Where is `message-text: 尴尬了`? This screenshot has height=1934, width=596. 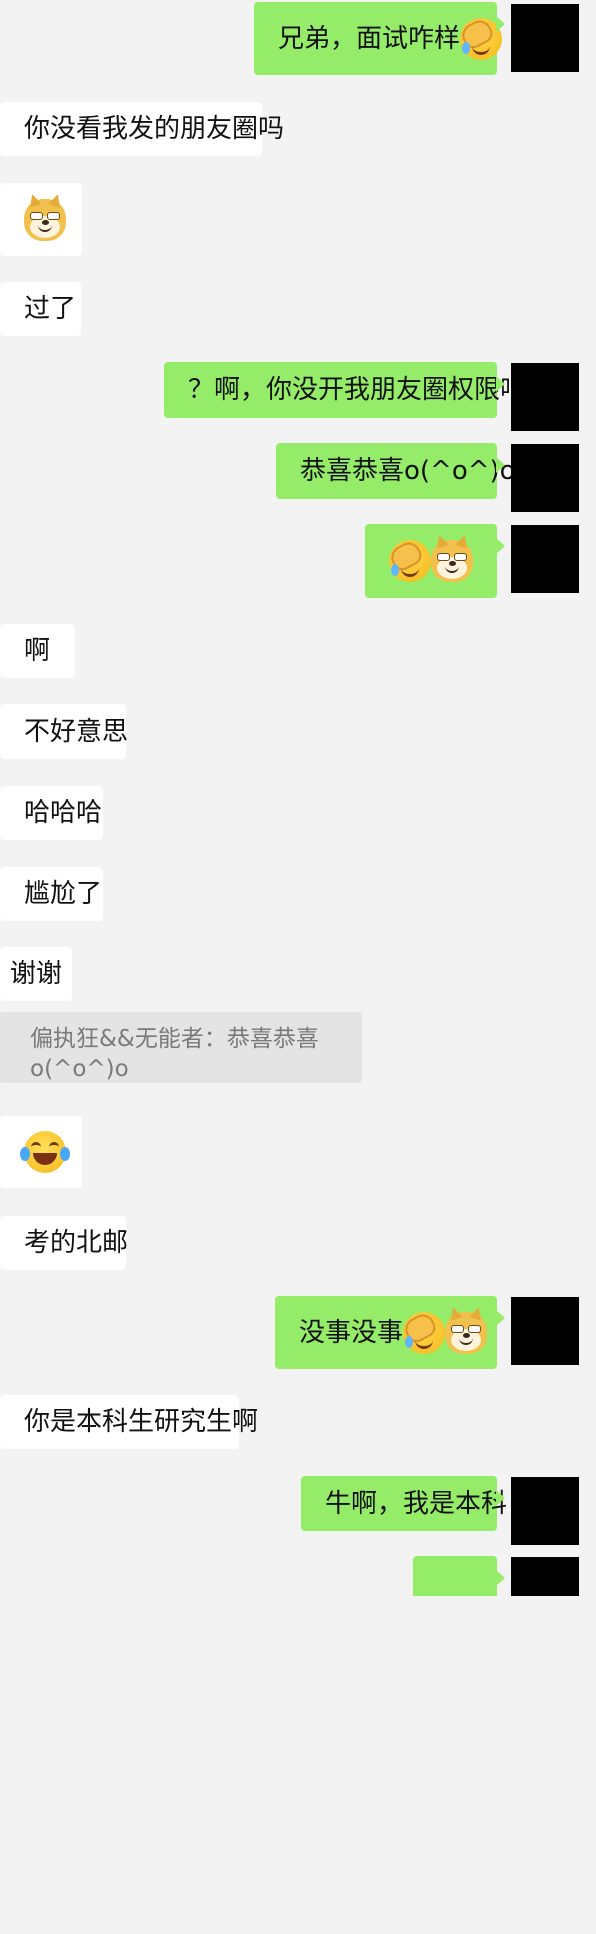
message-text: 尴尬了 is located at coordinates (63, 894).